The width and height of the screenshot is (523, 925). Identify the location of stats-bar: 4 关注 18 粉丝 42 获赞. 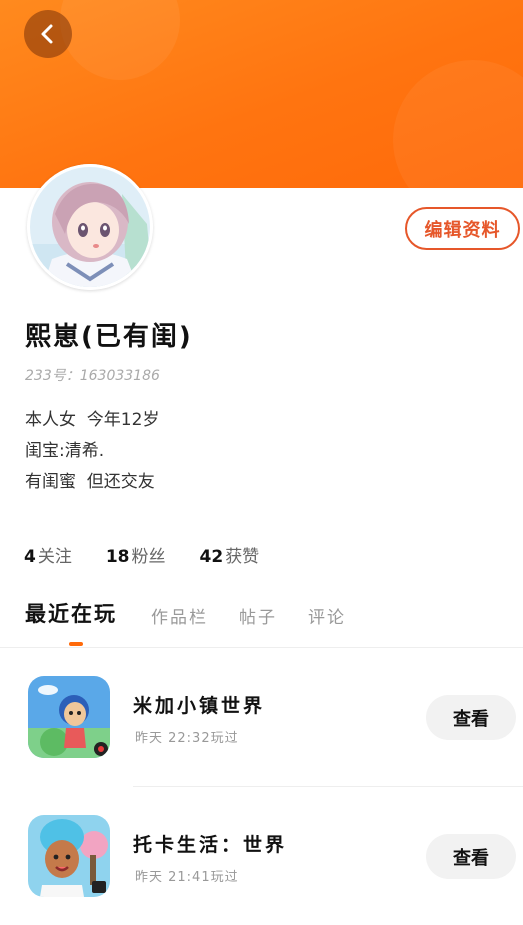
(141, 554).